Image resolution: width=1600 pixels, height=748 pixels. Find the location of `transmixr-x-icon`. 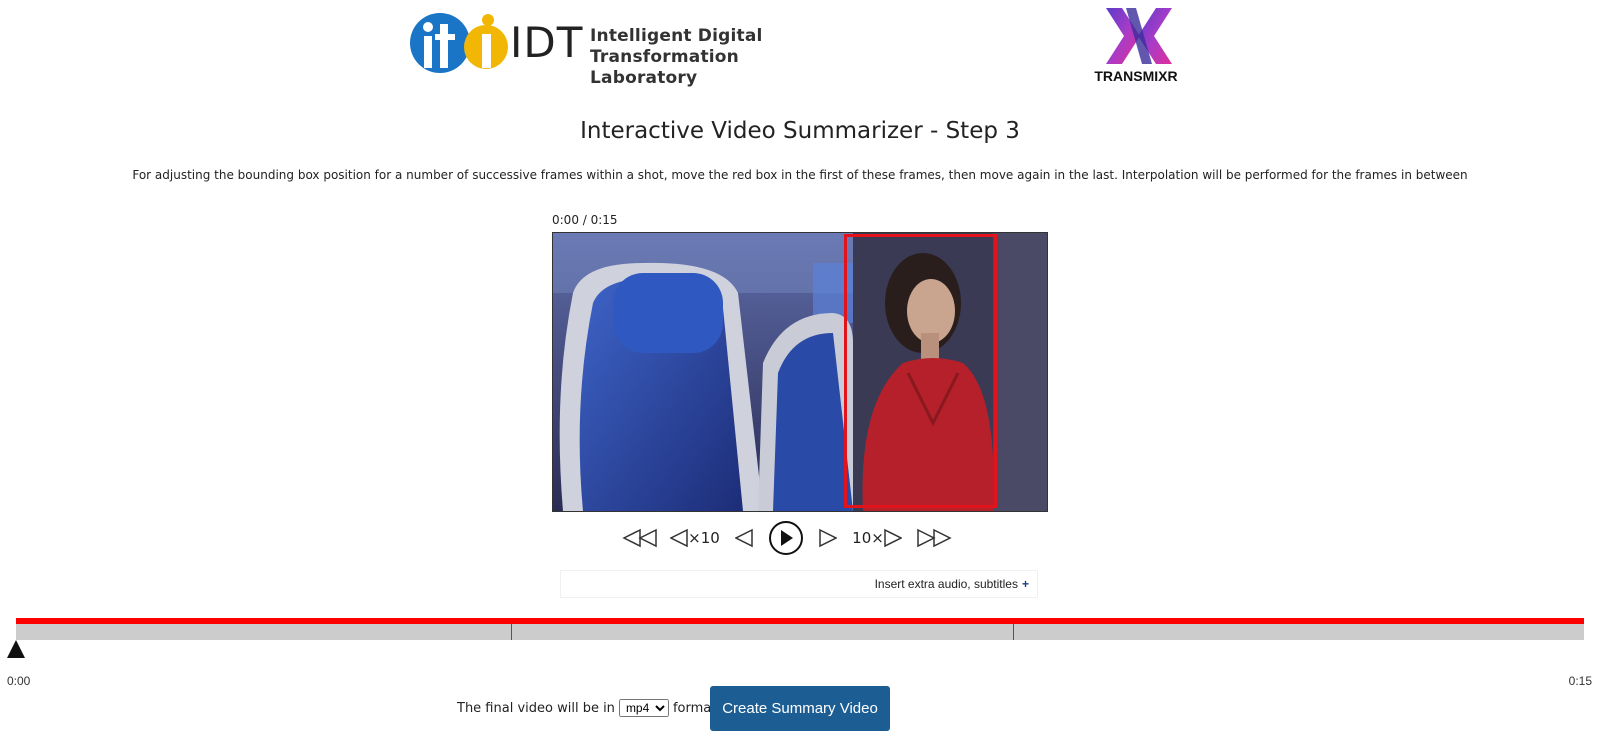

transmixr-x-icon is located at coordinates (1139, 36).